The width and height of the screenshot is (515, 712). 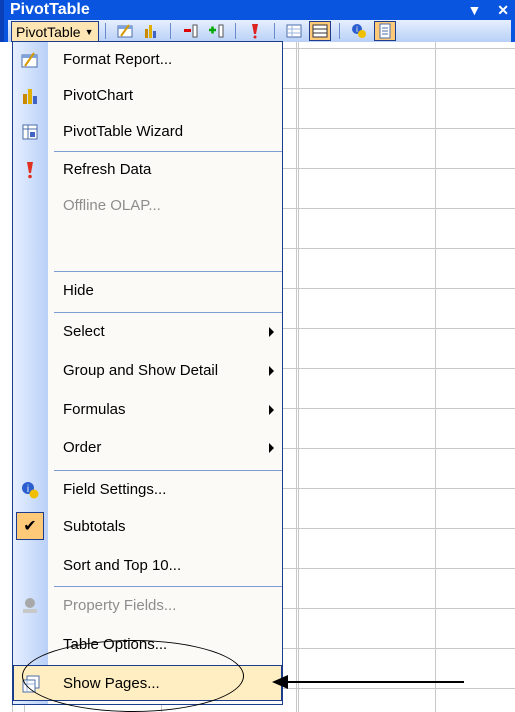 What do you see at coordinates (89, 31) in the screenshot?
I see `chevron-down-icon: ▼` at bounding box center [89, 31].